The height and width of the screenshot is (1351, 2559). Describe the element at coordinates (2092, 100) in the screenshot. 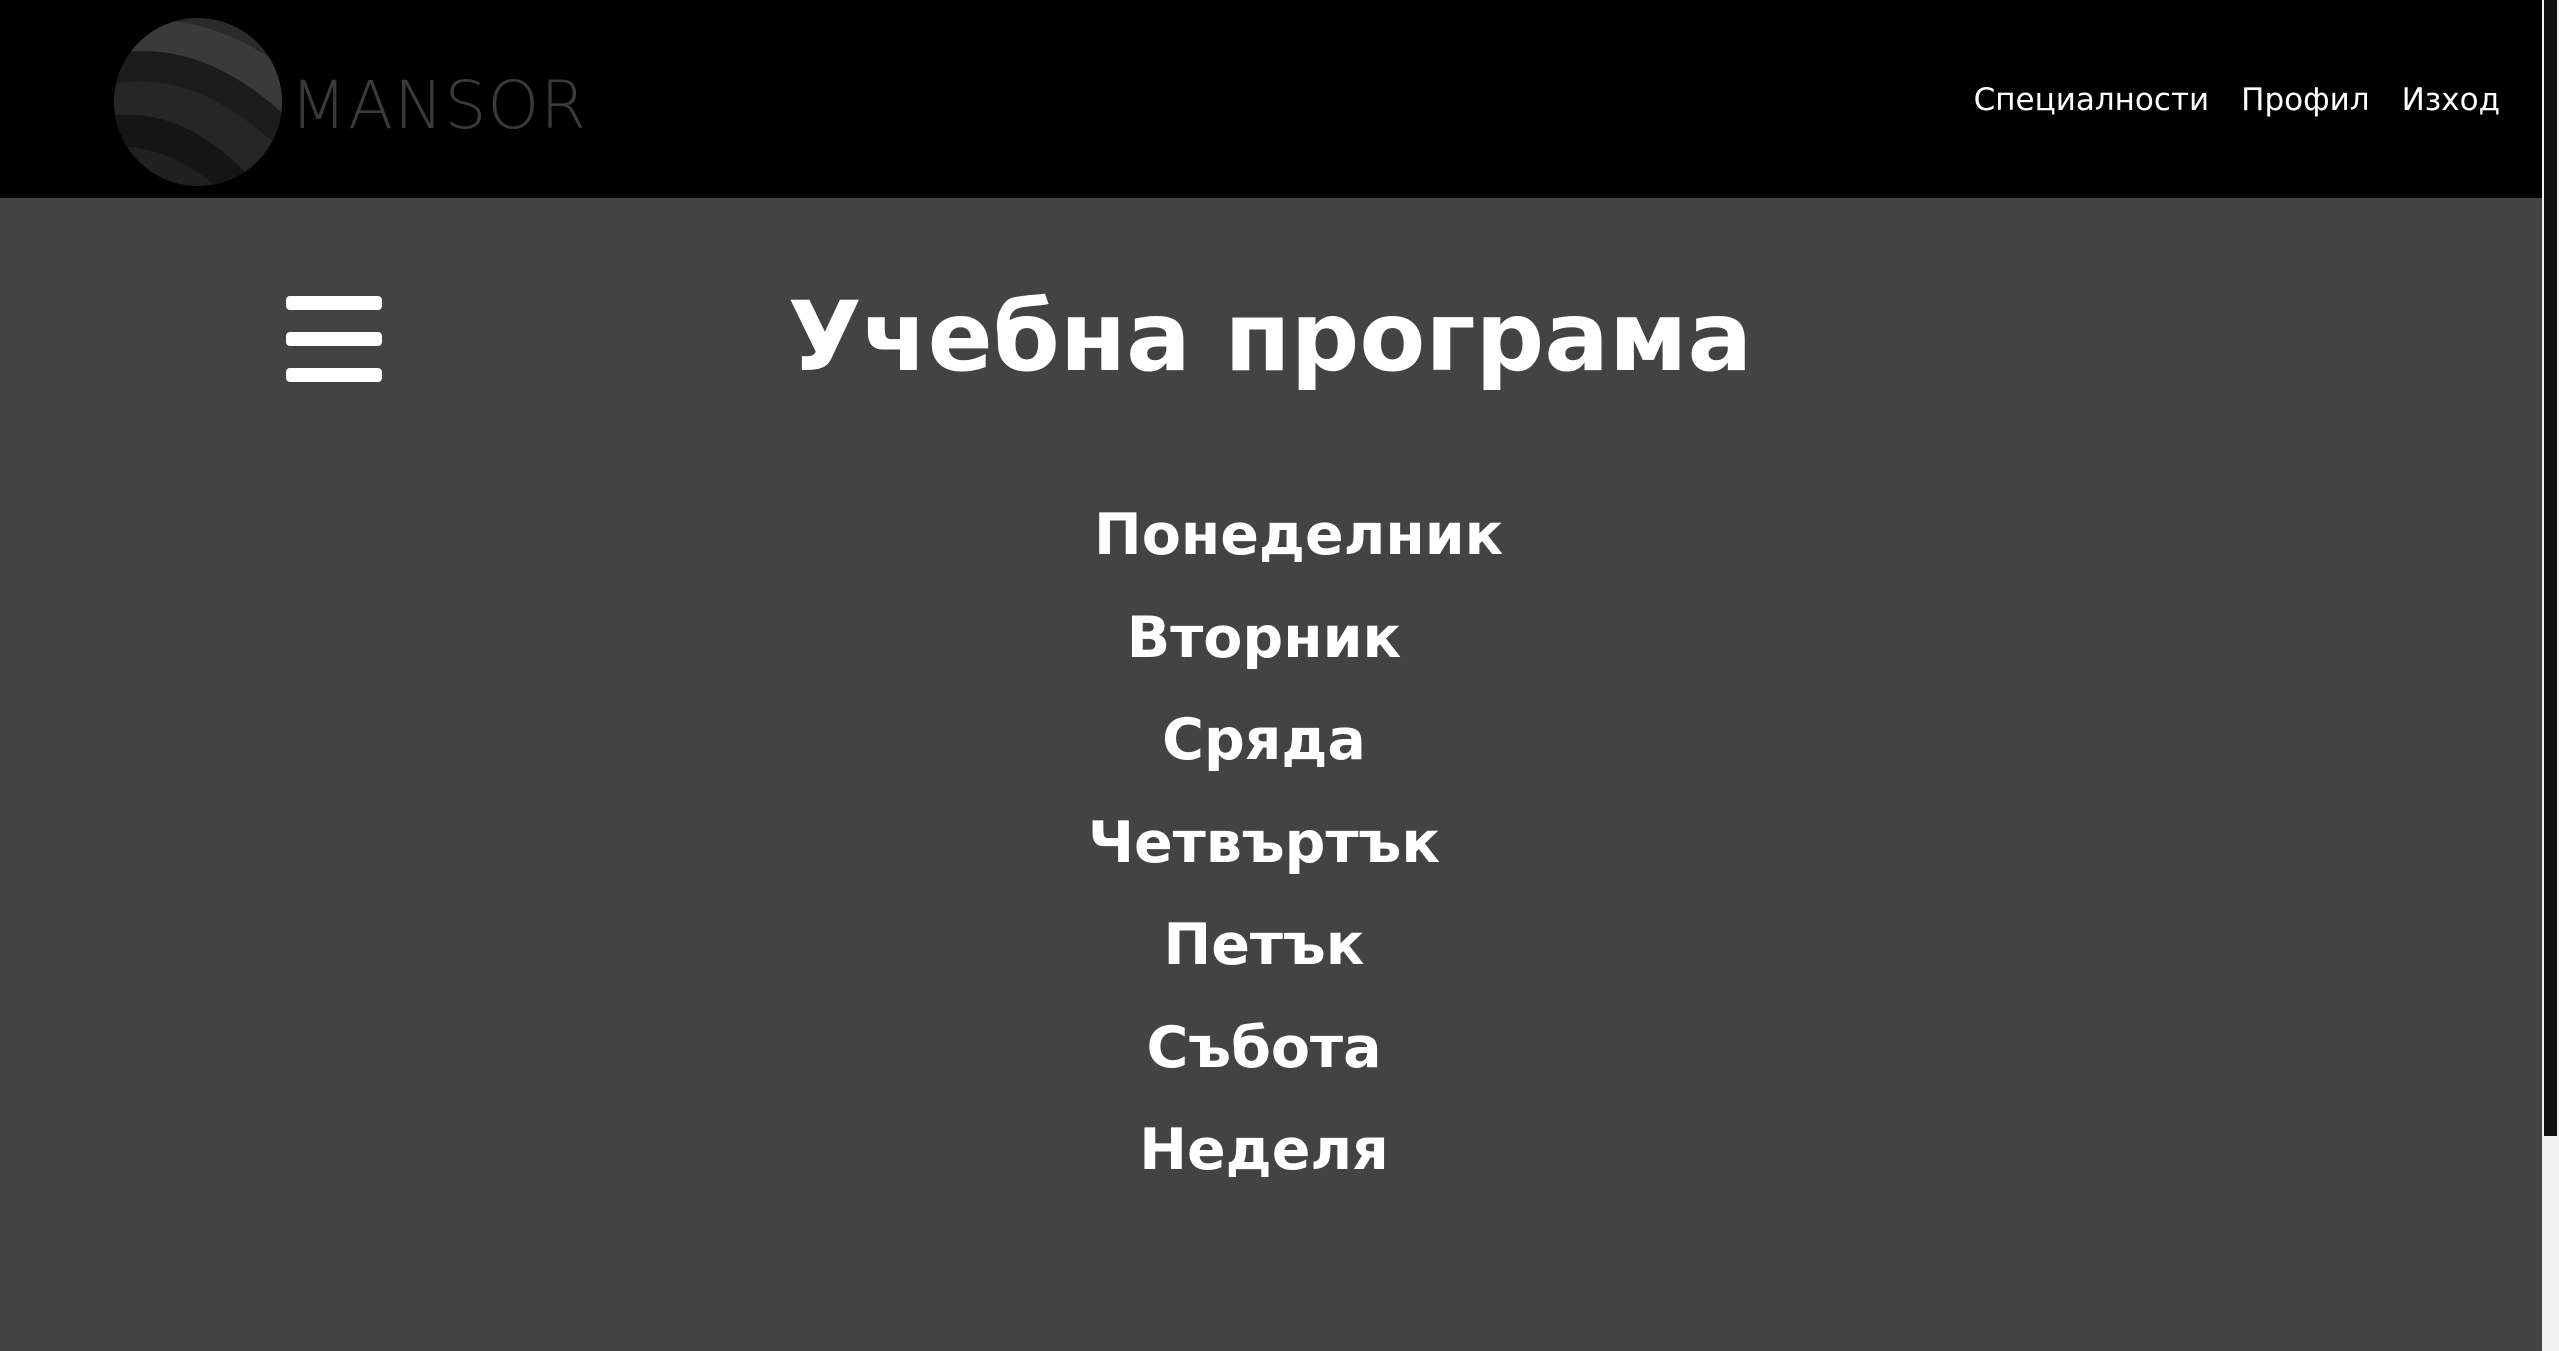

I see `nav-link-specialties: Специалности` at that location.